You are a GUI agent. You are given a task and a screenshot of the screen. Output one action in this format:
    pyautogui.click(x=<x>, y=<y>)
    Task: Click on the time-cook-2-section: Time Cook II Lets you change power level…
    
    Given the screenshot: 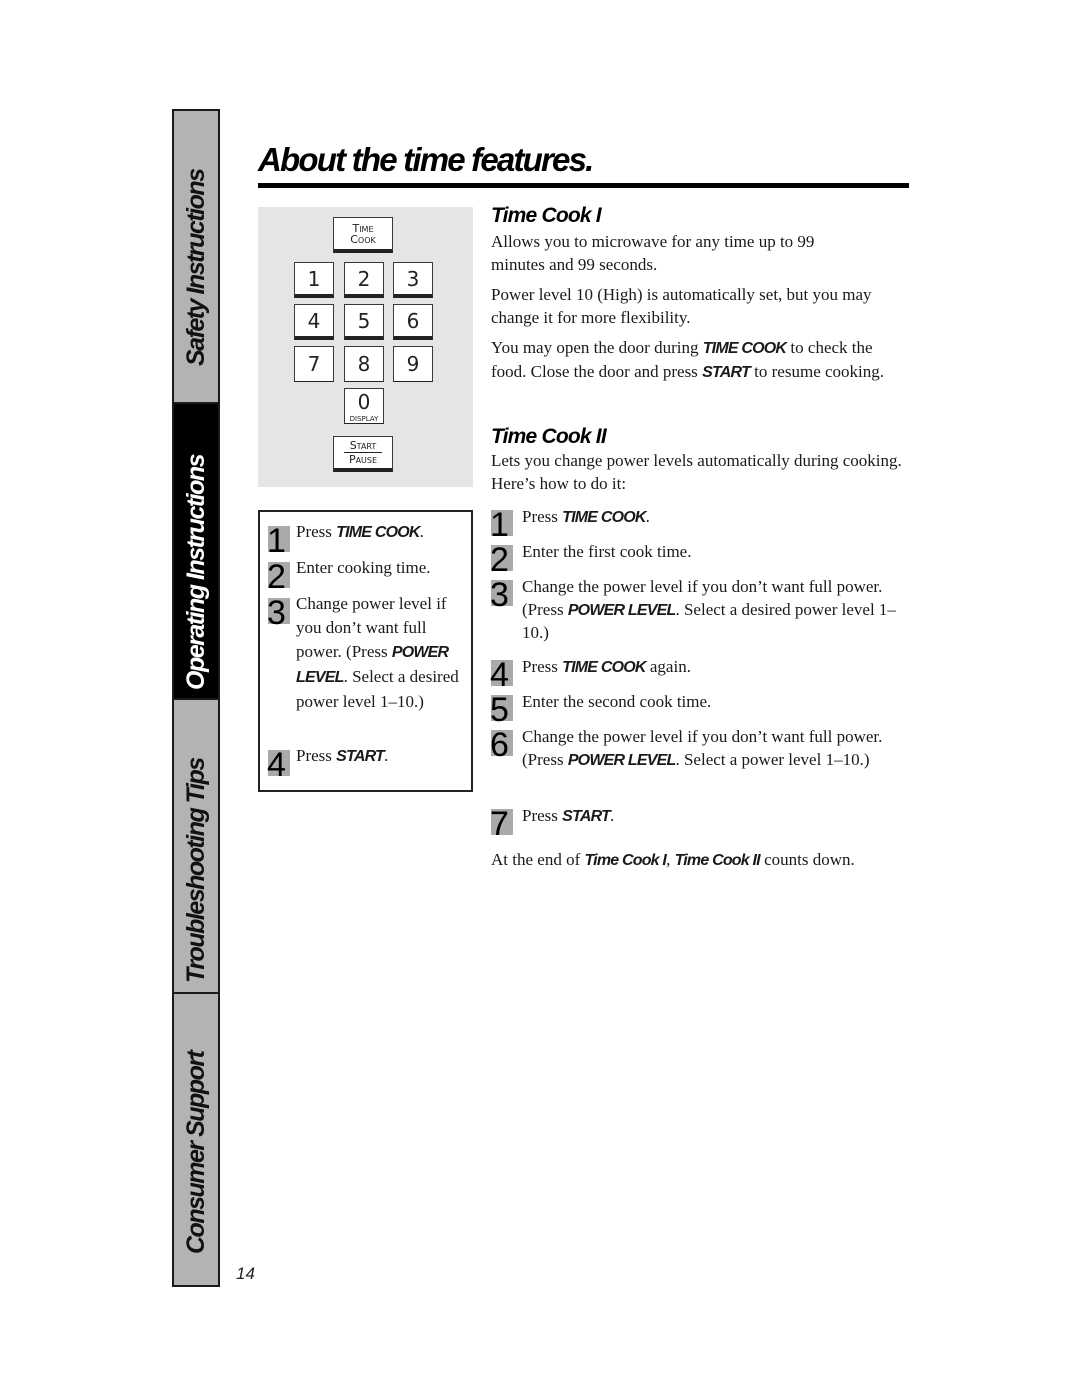 What is the action you would take?
    pyautogui.click(x=700, y=654)
    